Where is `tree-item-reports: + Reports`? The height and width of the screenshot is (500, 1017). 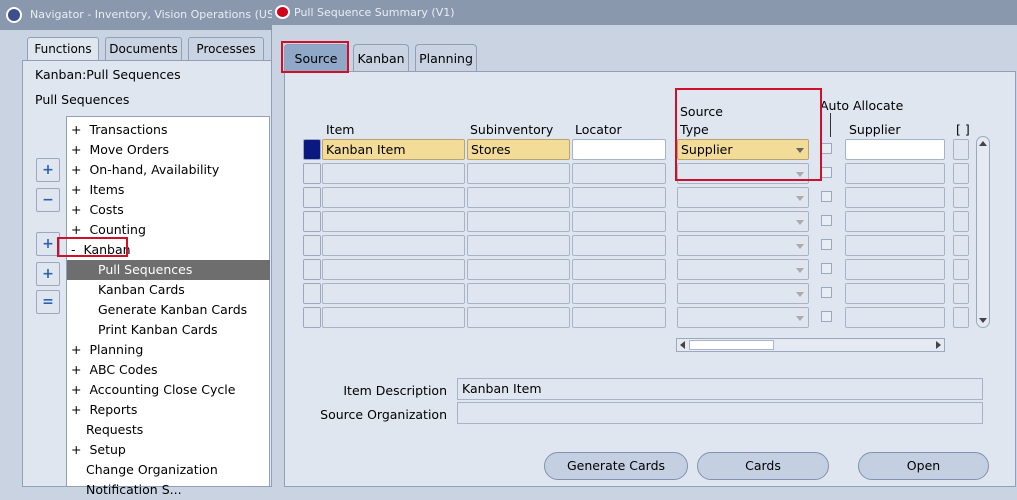
tree-item-reports: + Reports is located at coordinates (168, 410).